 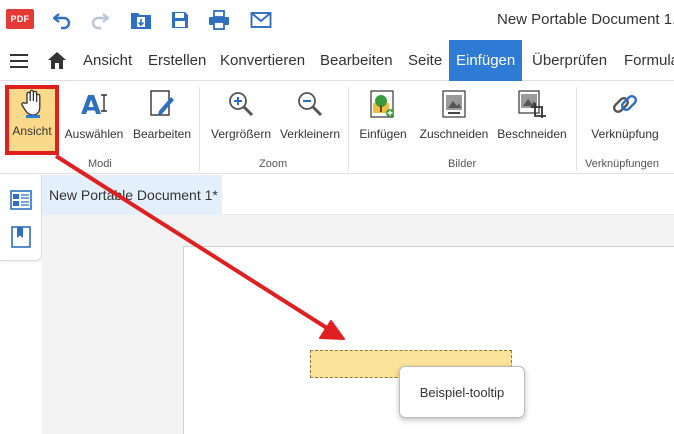 What do you see at coordinates (425, 60) in the screenshot?
I see `menu-seite: Seite` at bounding box center [425, 60].